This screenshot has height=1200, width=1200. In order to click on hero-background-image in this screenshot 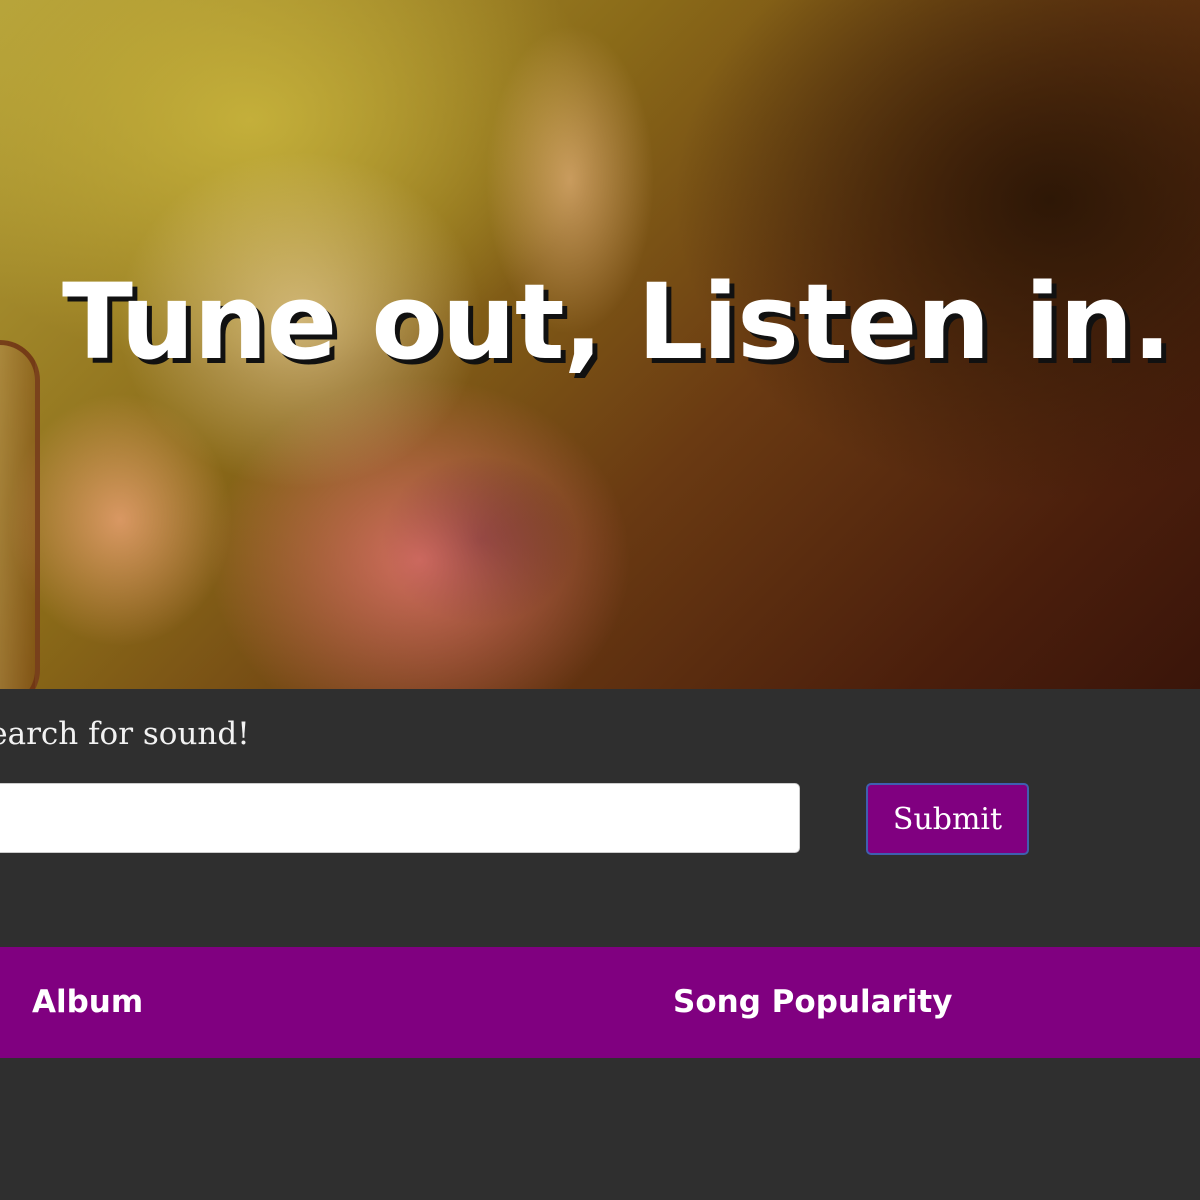, I will do `click(20, 514)`.